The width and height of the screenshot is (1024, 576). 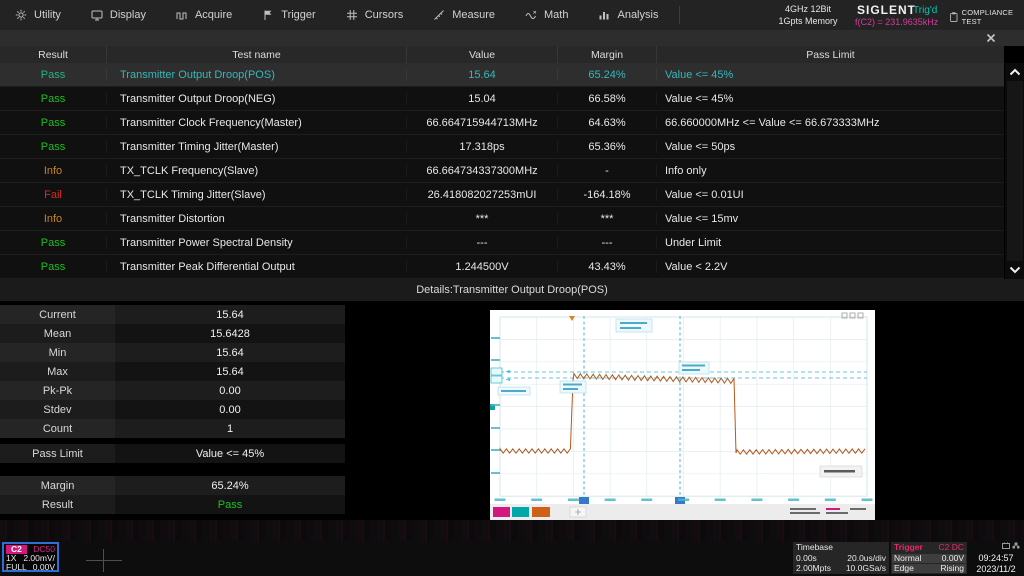 I want to click on dimmed-background-band, so click(x=512, y=530).